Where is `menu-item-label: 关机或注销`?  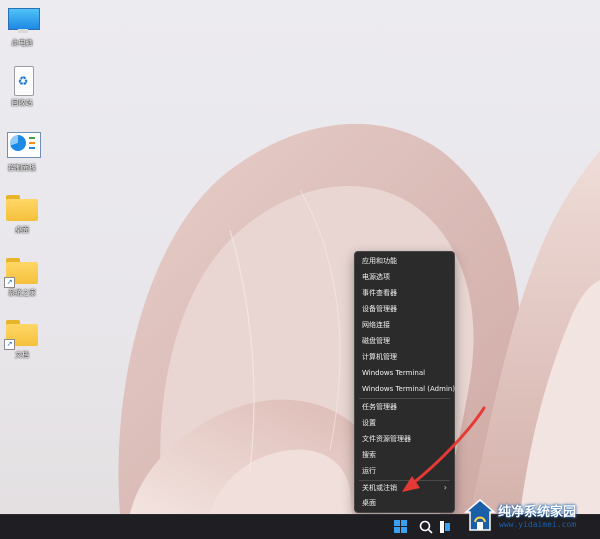 menu-item-label: 关机或注销 is located at coordinates (379, 488).